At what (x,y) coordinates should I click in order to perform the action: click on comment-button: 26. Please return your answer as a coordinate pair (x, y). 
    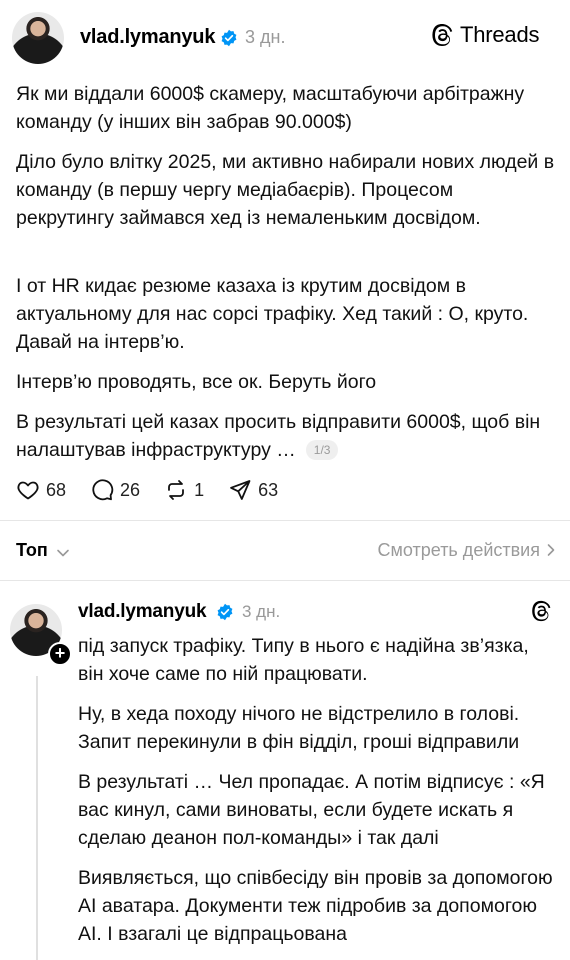
    Looking at the image, I should click on (115, 490).